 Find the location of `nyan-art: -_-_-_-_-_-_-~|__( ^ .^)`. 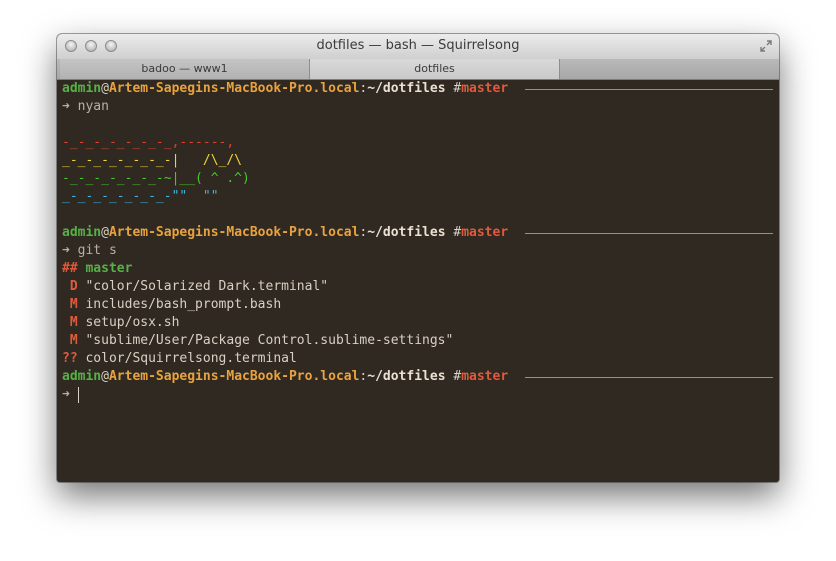

nyan-art: -_-_-_-_-_-_-~|__( ^ .^) is located at coordinates (156, 178).